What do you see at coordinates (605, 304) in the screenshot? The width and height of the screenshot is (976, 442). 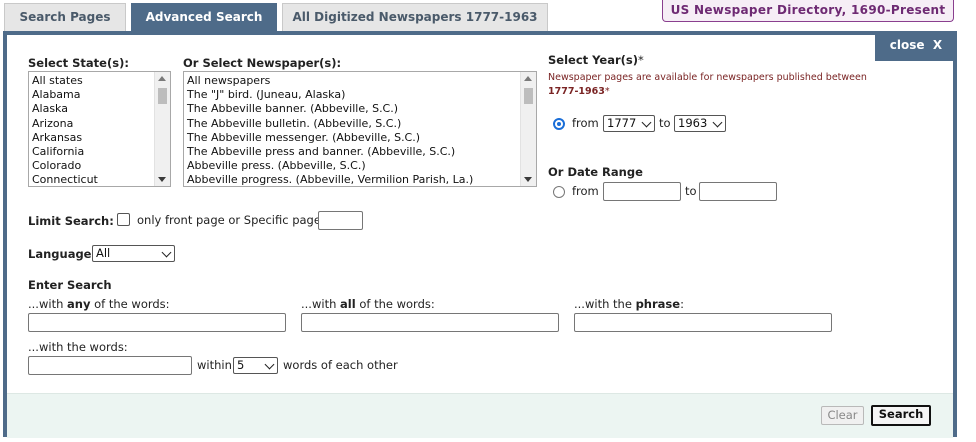 I see `phrase-prefix: ...with the` at bounding box center [605, 304].